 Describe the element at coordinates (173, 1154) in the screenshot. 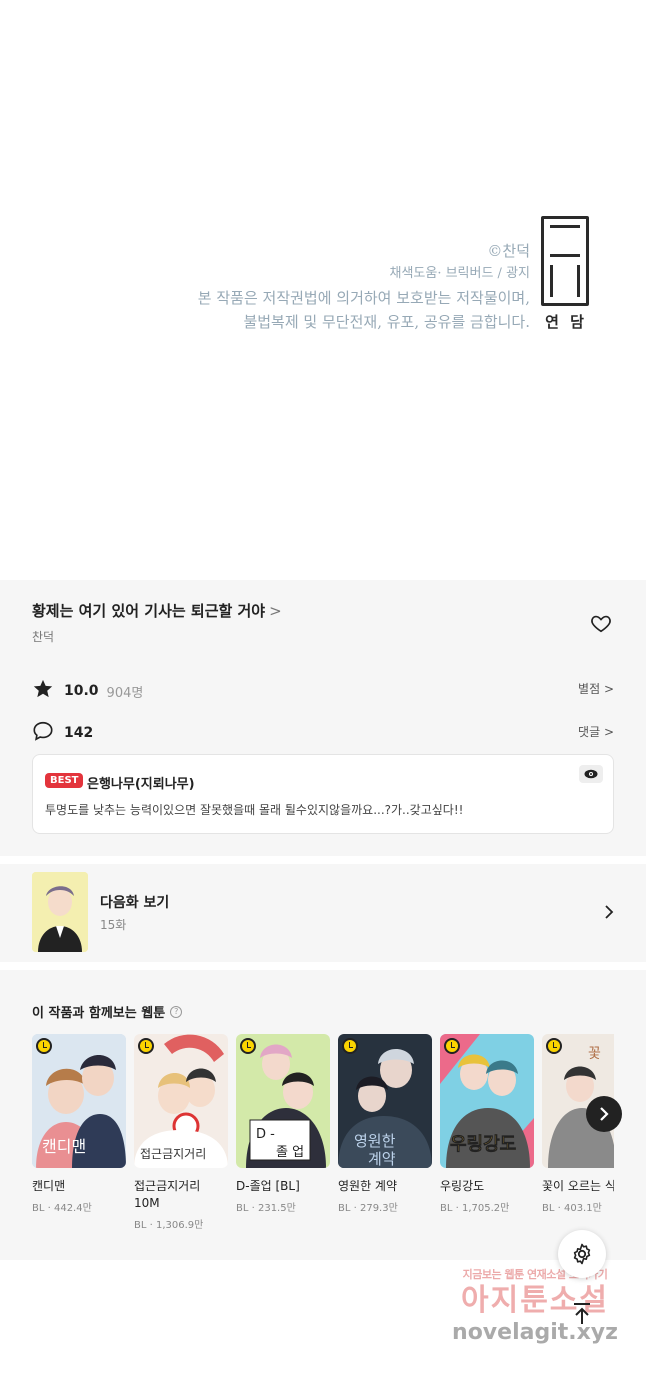

I see `svg-text: 접근금지거리` at that location.